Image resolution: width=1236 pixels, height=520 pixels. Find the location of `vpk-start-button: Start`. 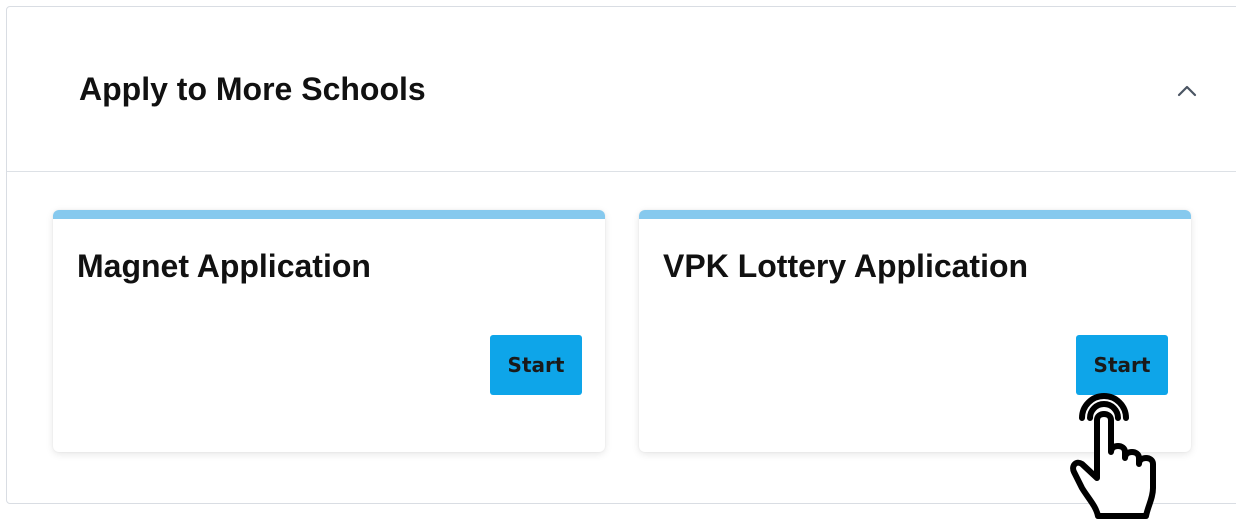

vpk-start-button: Start is located at coordinates (1122, 365).